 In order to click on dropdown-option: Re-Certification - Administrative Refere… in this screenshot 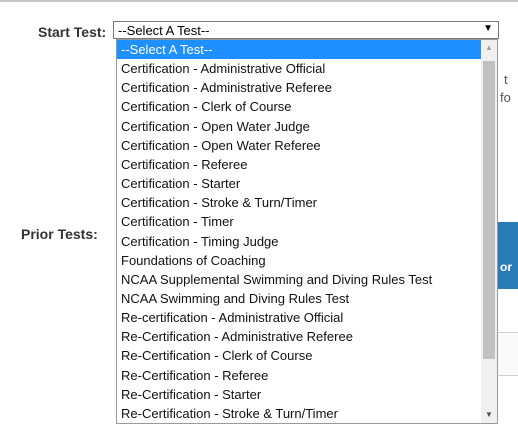, I will do `click(299, 336)`.